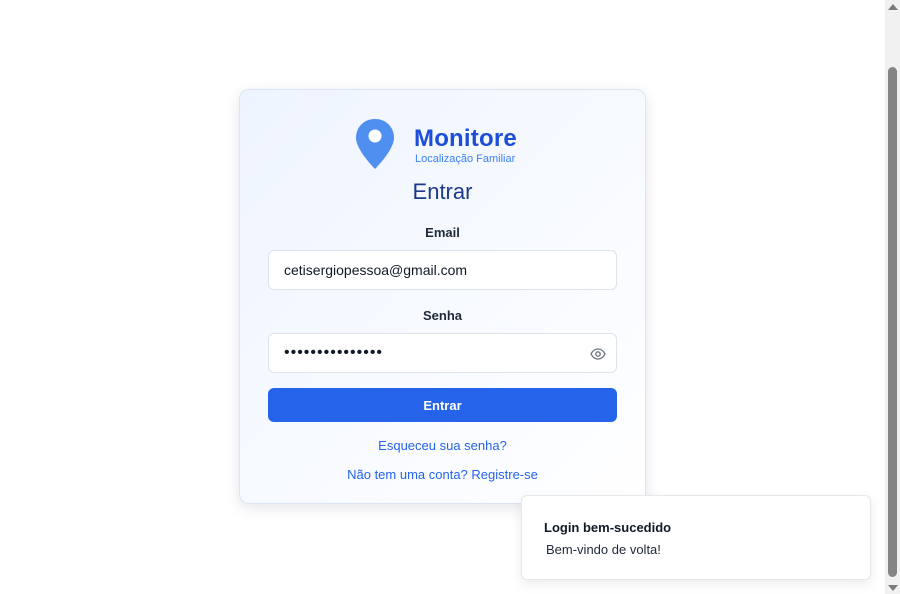  What do you see at coordinates (442, 315) in the screenshot?
I see `password-label: Senha` at bounding box center [442, 315].